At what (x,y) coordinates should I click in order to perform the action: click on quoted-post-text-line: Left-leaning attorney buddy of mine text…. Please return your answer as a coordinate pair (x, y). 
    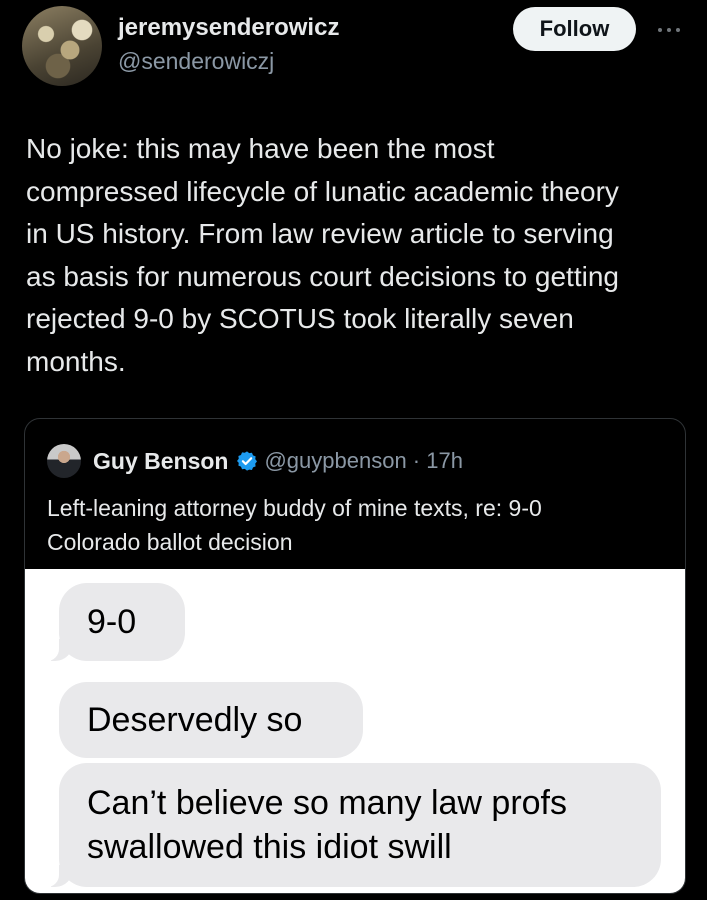
    Looking at the image, I should click on (294, 508).